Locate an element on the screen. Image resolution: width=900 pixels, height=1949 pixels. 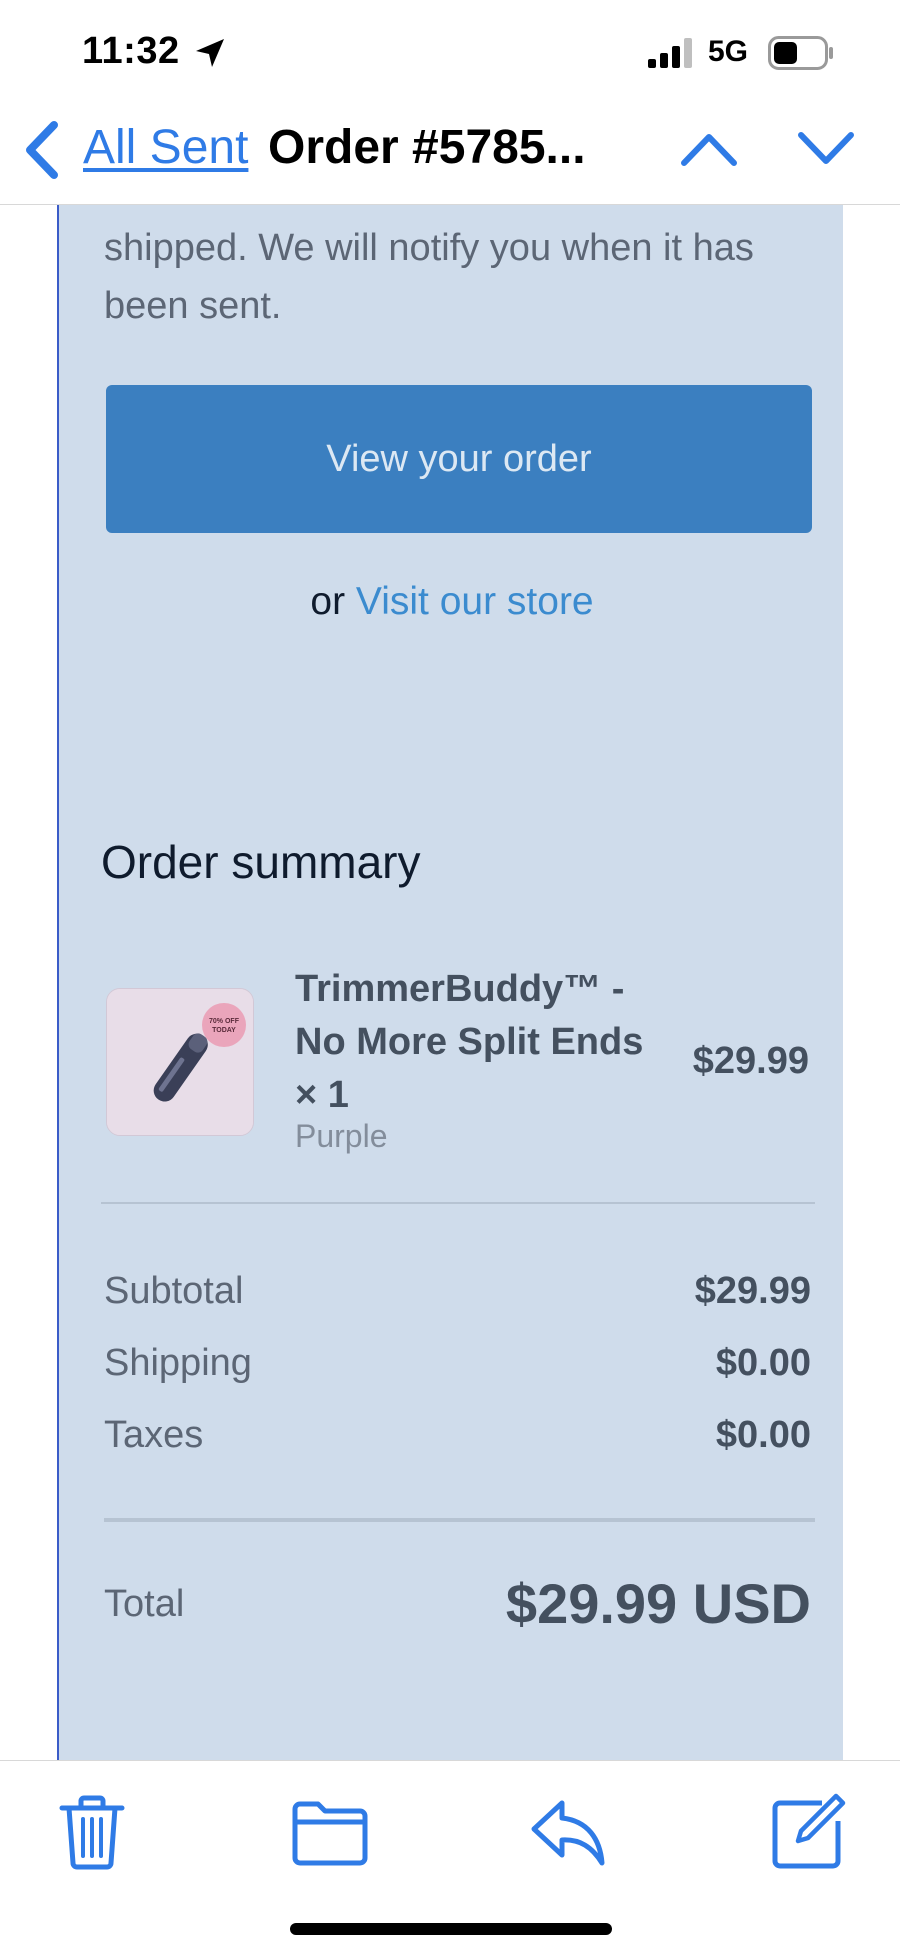
shipping-value: $0.00 is located at coordinates (763, 1363).